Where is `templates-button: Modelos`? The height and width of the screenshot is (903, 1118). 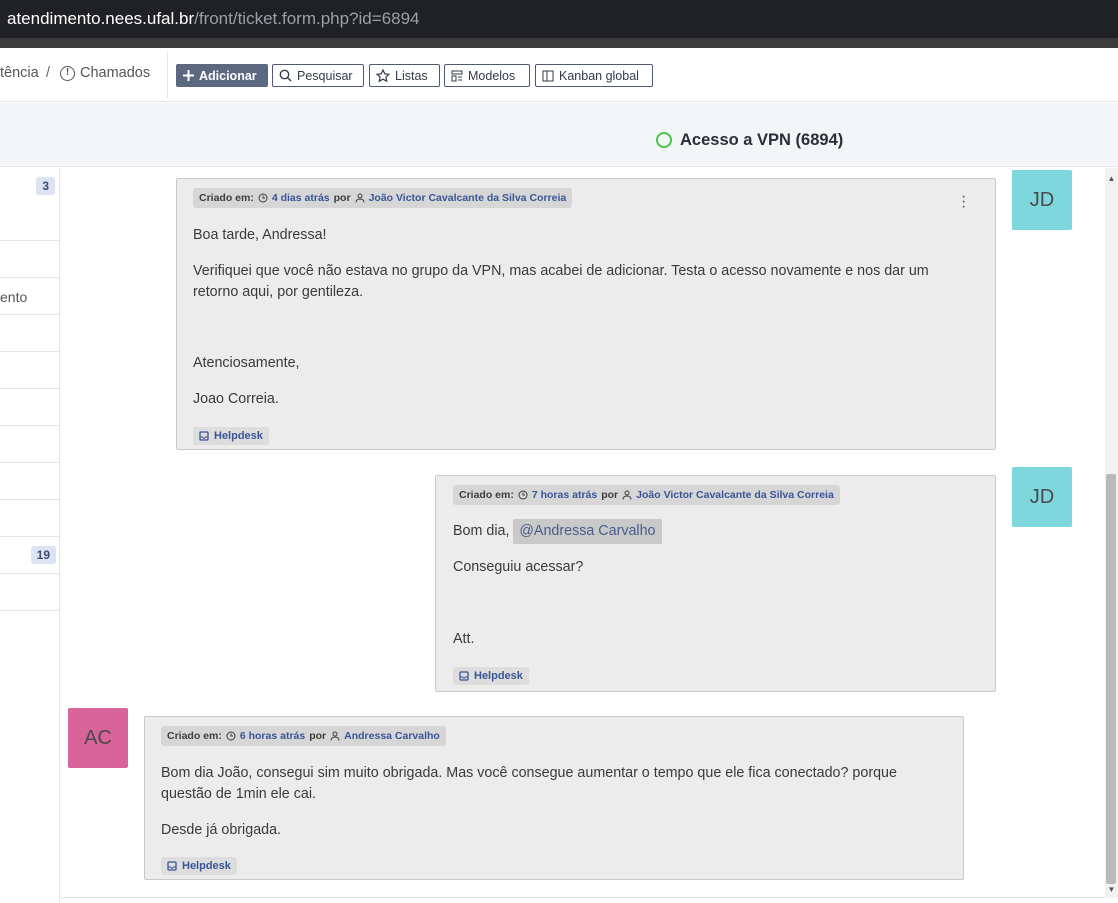
templates-button: Modelos is located at coordinates (487, 75).